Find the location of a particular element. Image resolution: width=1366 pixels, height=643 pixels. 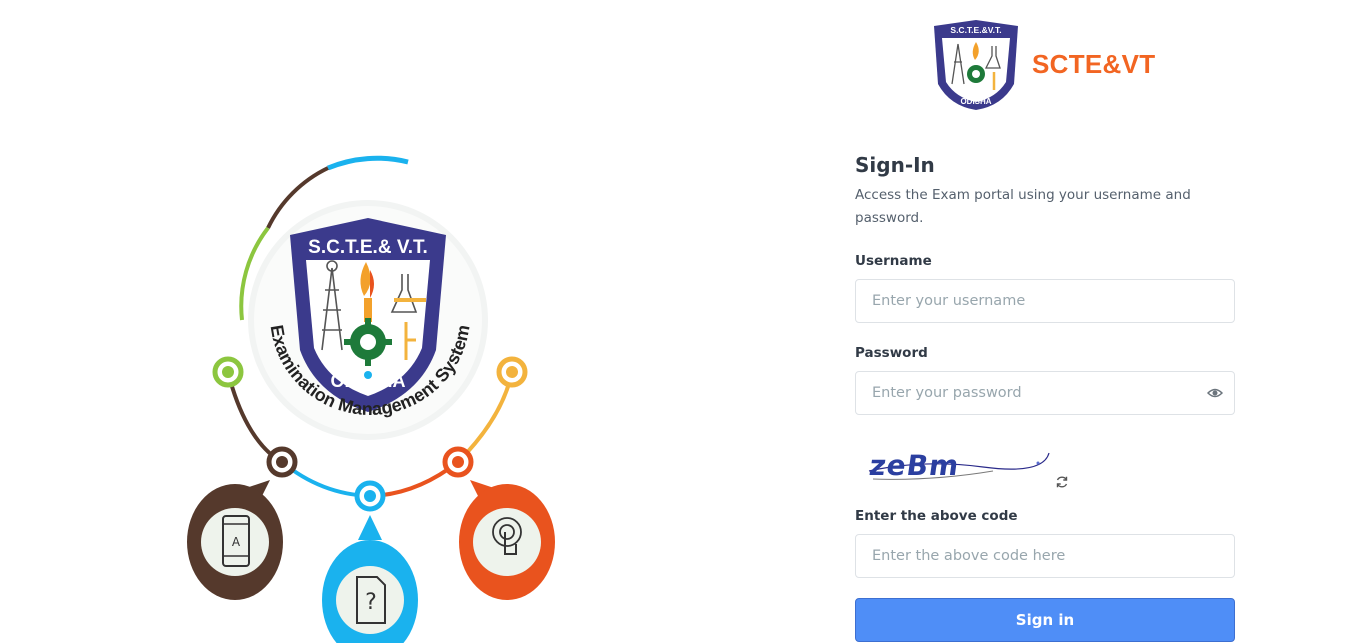

captcha-input is located at coordinates (1045, 556).